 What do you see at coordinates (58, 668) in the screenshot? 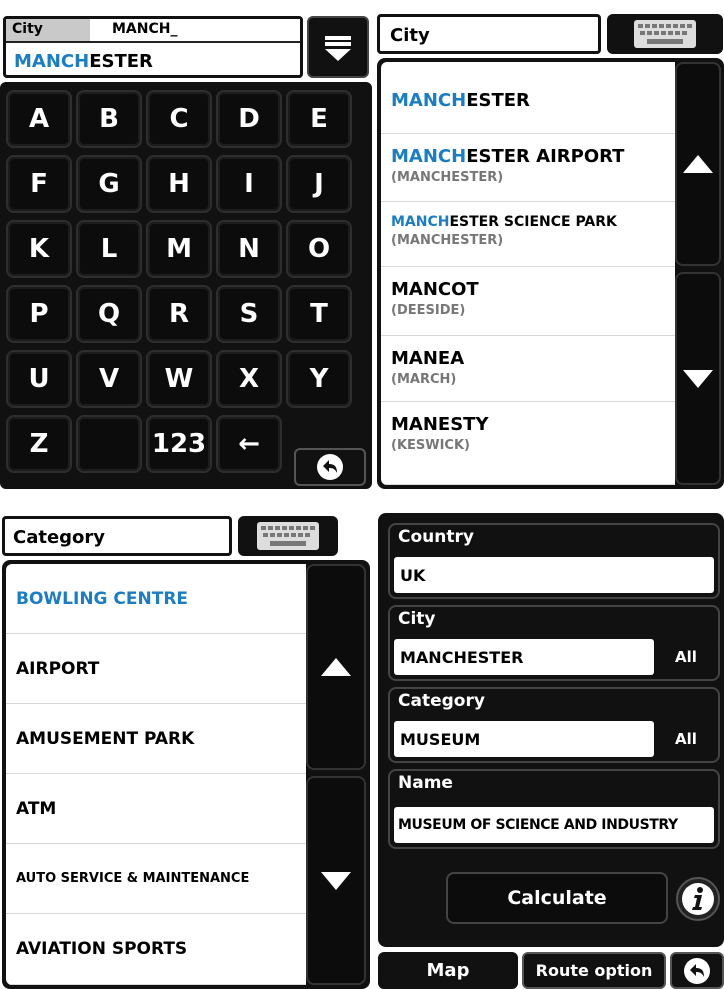
I see `category-label: AIRPORT` at bounding box center [58, 668].